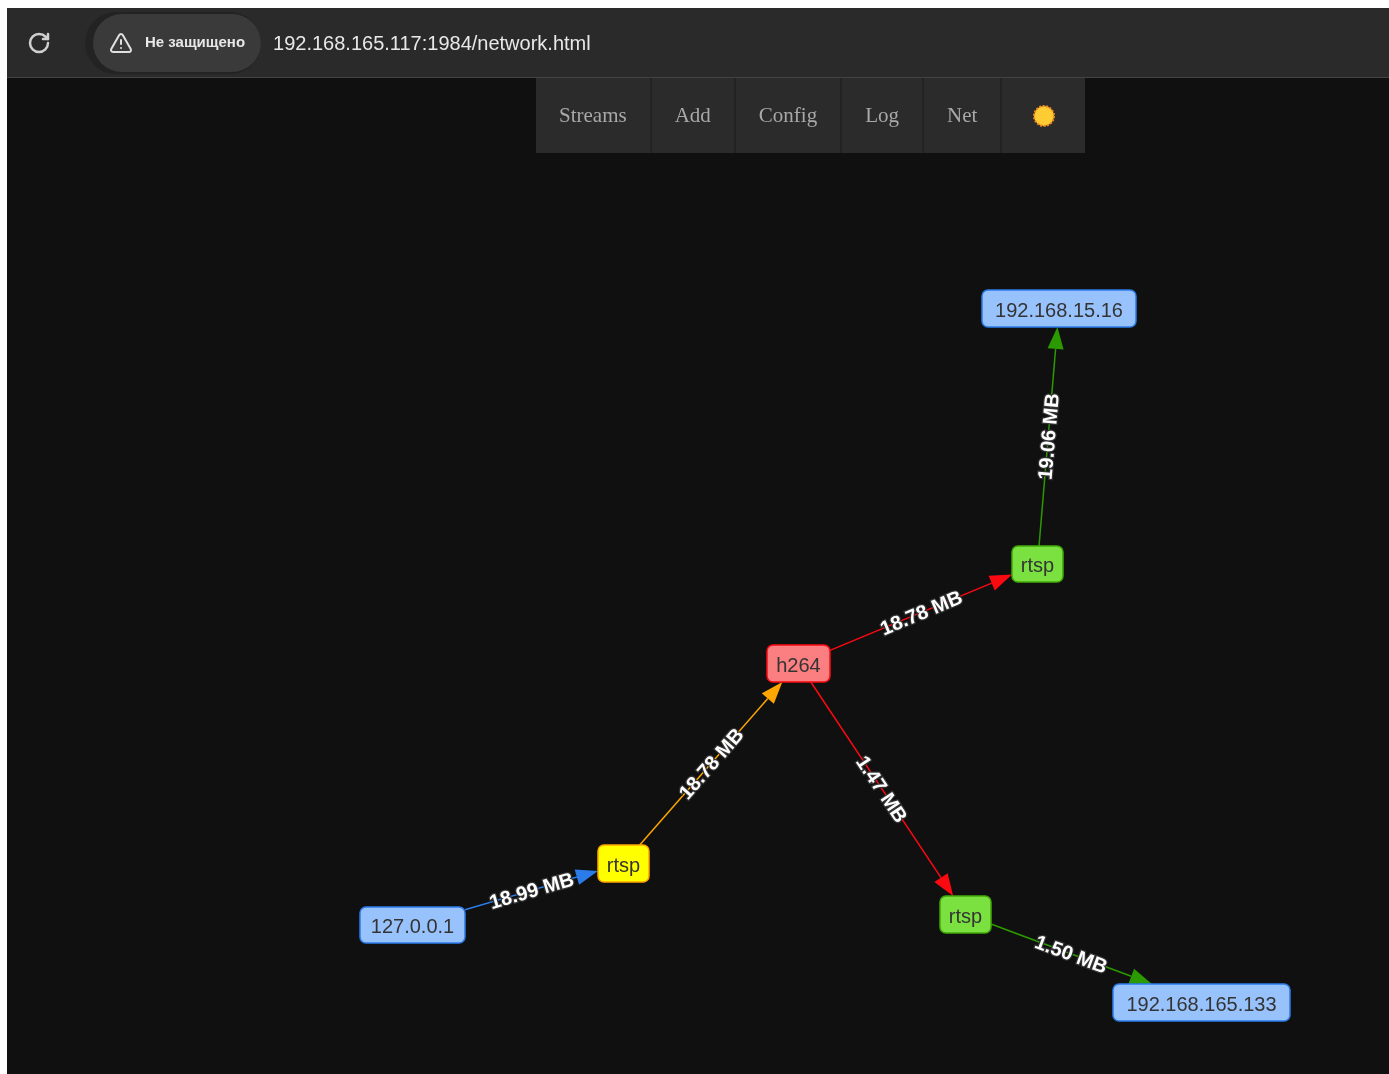  I want to click on nav-tab: Net, so click(962, 115).